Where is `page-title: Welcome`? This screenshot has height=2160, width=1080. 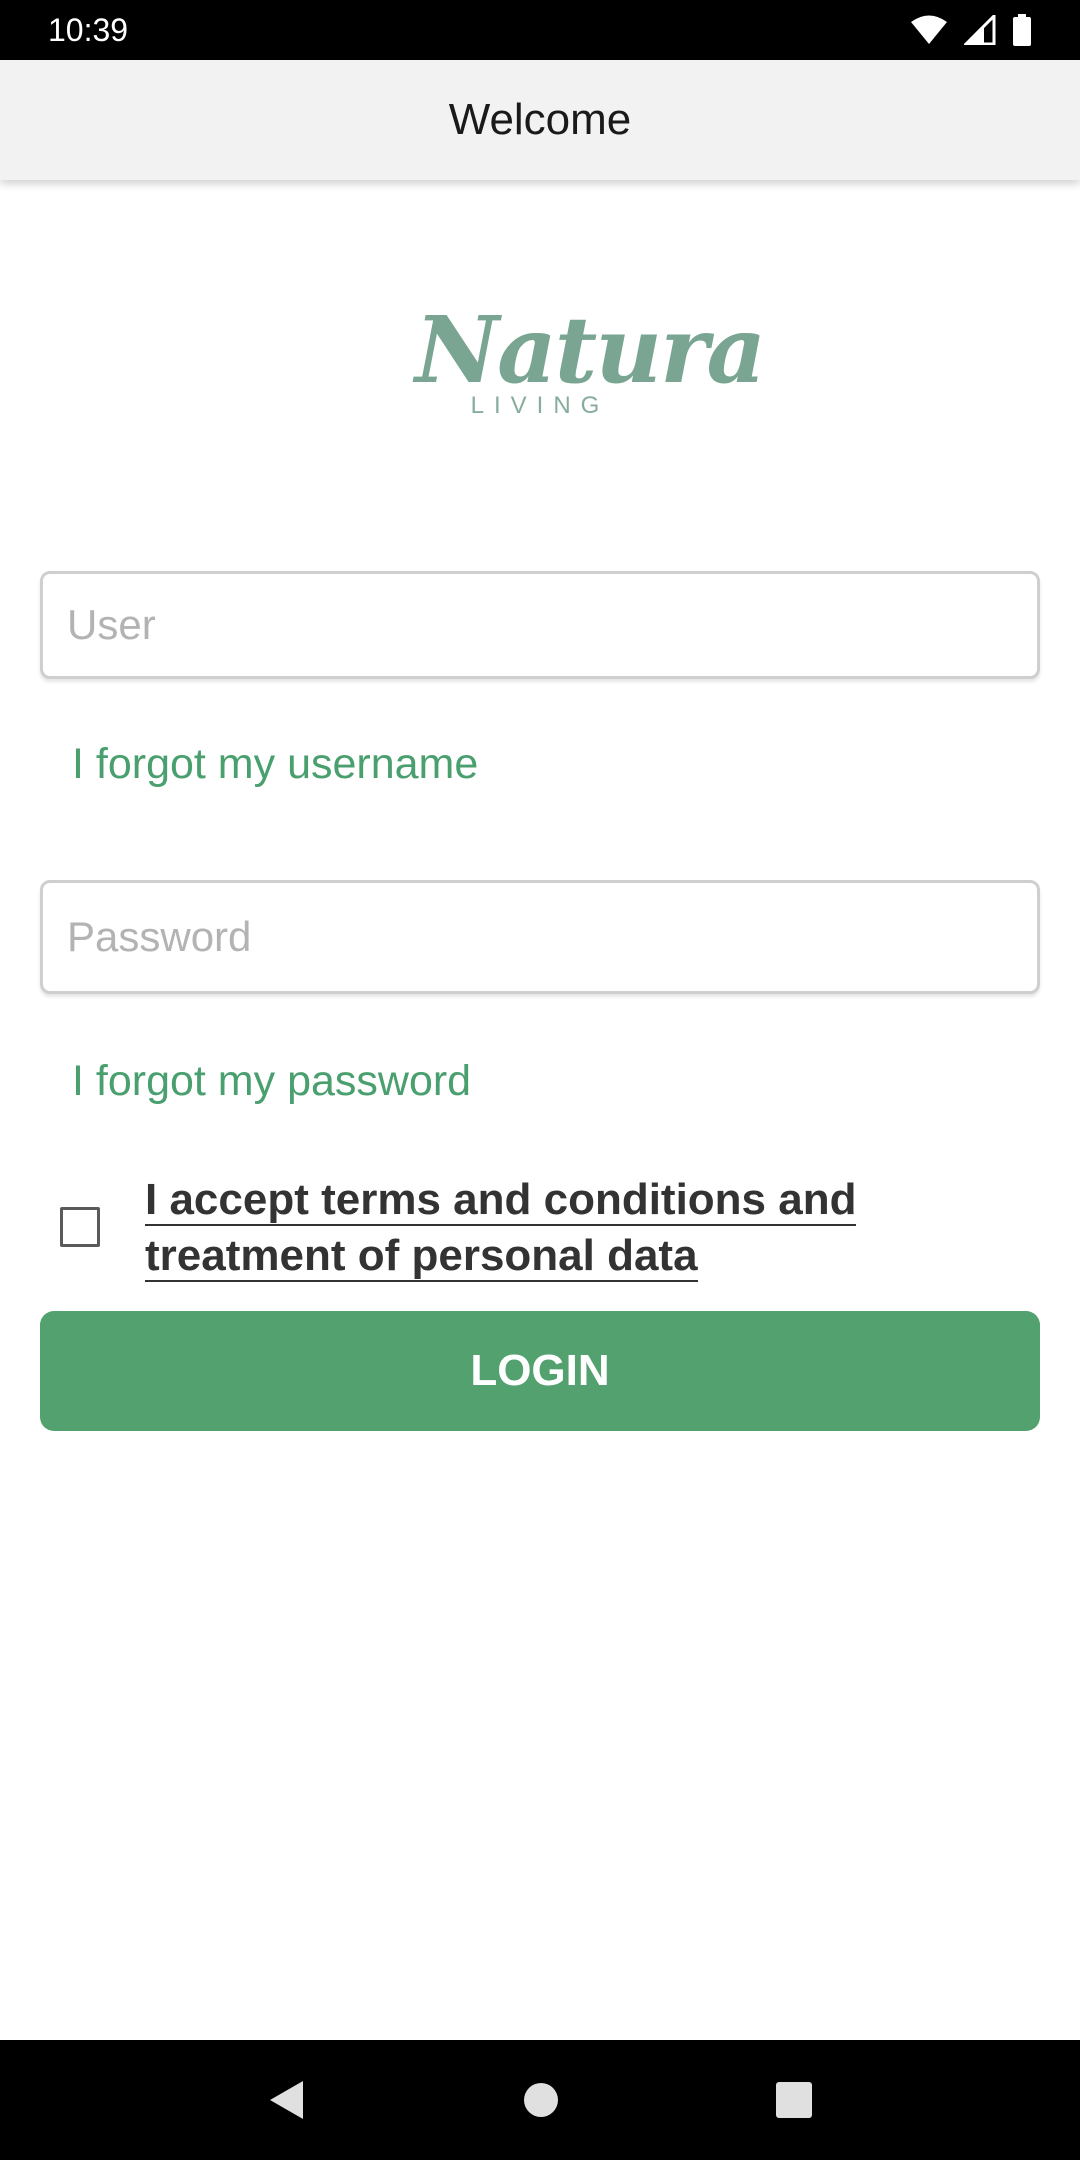 page-title: Welcome is located at coordinates (540, 119).